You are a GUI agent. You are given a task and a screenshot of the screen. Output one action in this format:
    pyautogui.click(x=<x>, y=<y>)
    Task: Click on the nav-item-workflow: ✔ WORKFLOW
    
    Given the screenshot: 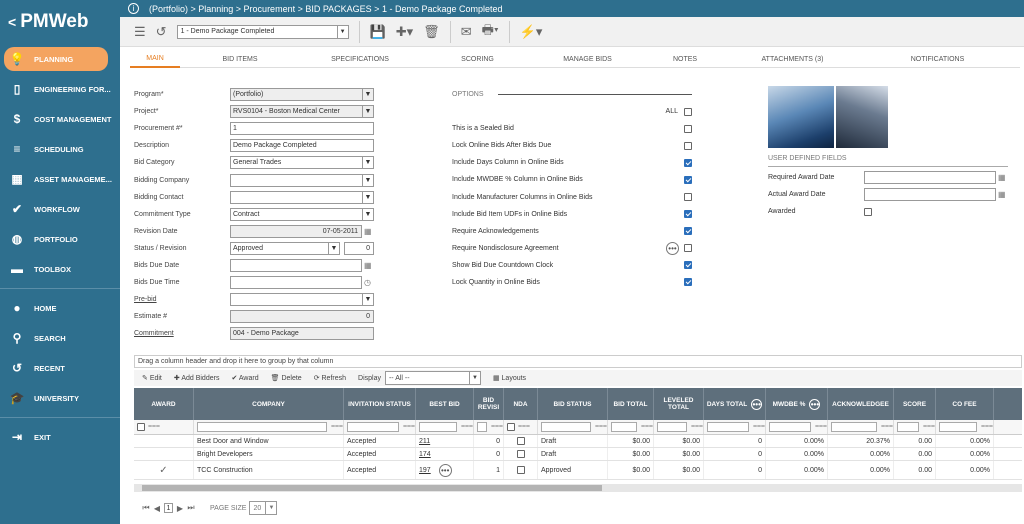 What is the action you would take?
    pyautogui.click(x=60, y=209)
    